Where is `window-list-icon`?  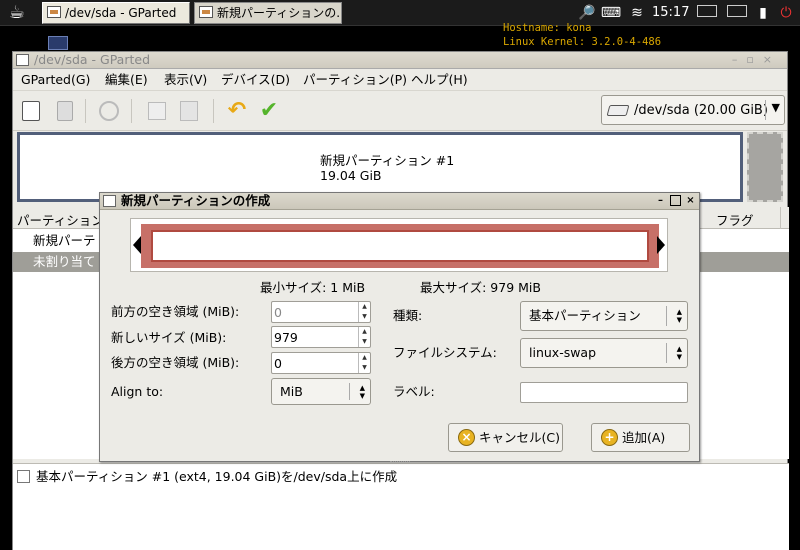
window-list-icon is located at coordinates (737, 13).